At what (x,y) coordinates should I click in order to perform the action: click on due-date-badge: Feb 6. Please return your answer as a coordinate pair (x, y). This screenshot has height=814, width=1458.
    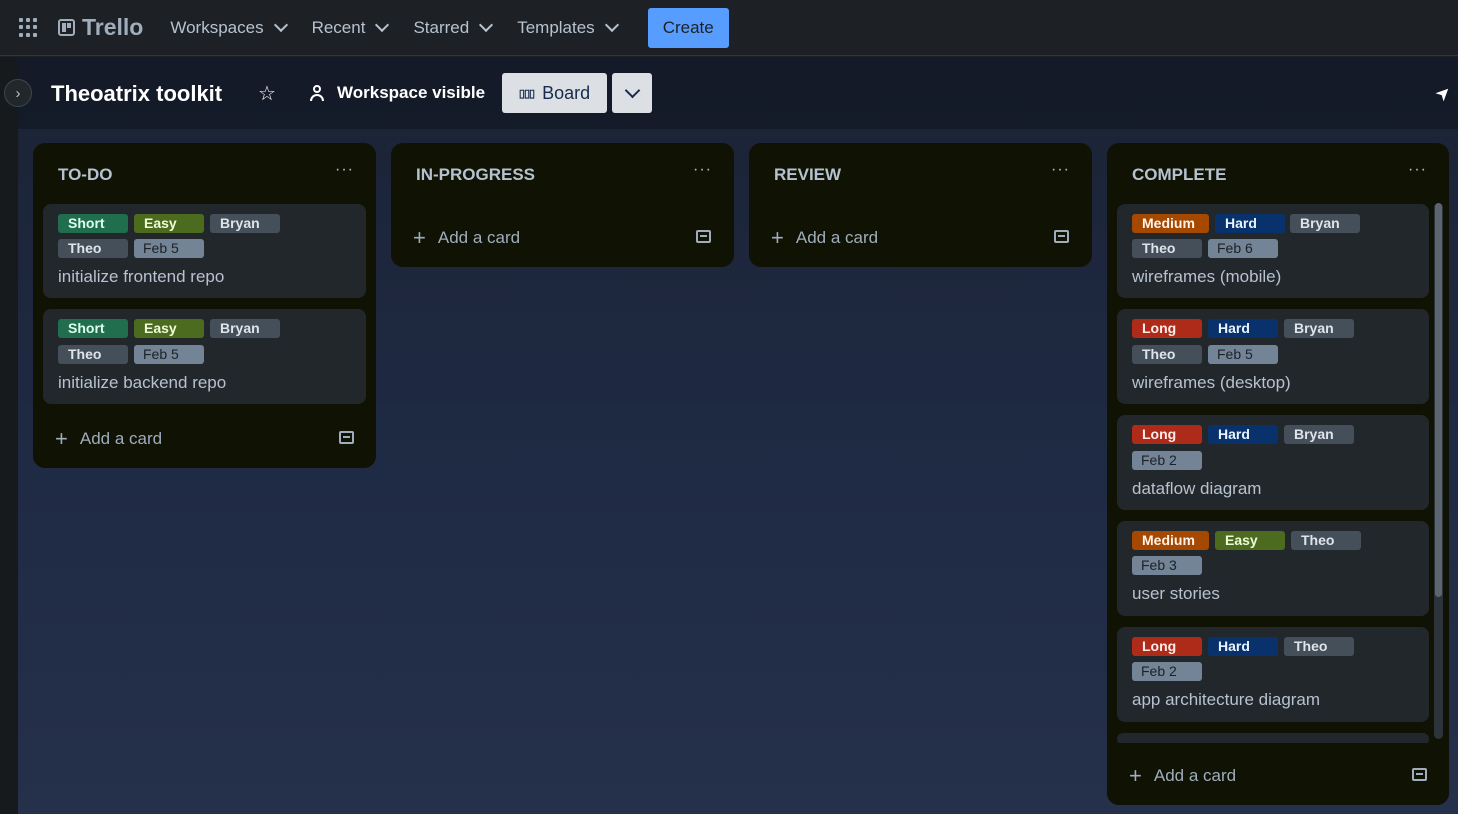
    Looking at the image, I should click on (1243, 248).